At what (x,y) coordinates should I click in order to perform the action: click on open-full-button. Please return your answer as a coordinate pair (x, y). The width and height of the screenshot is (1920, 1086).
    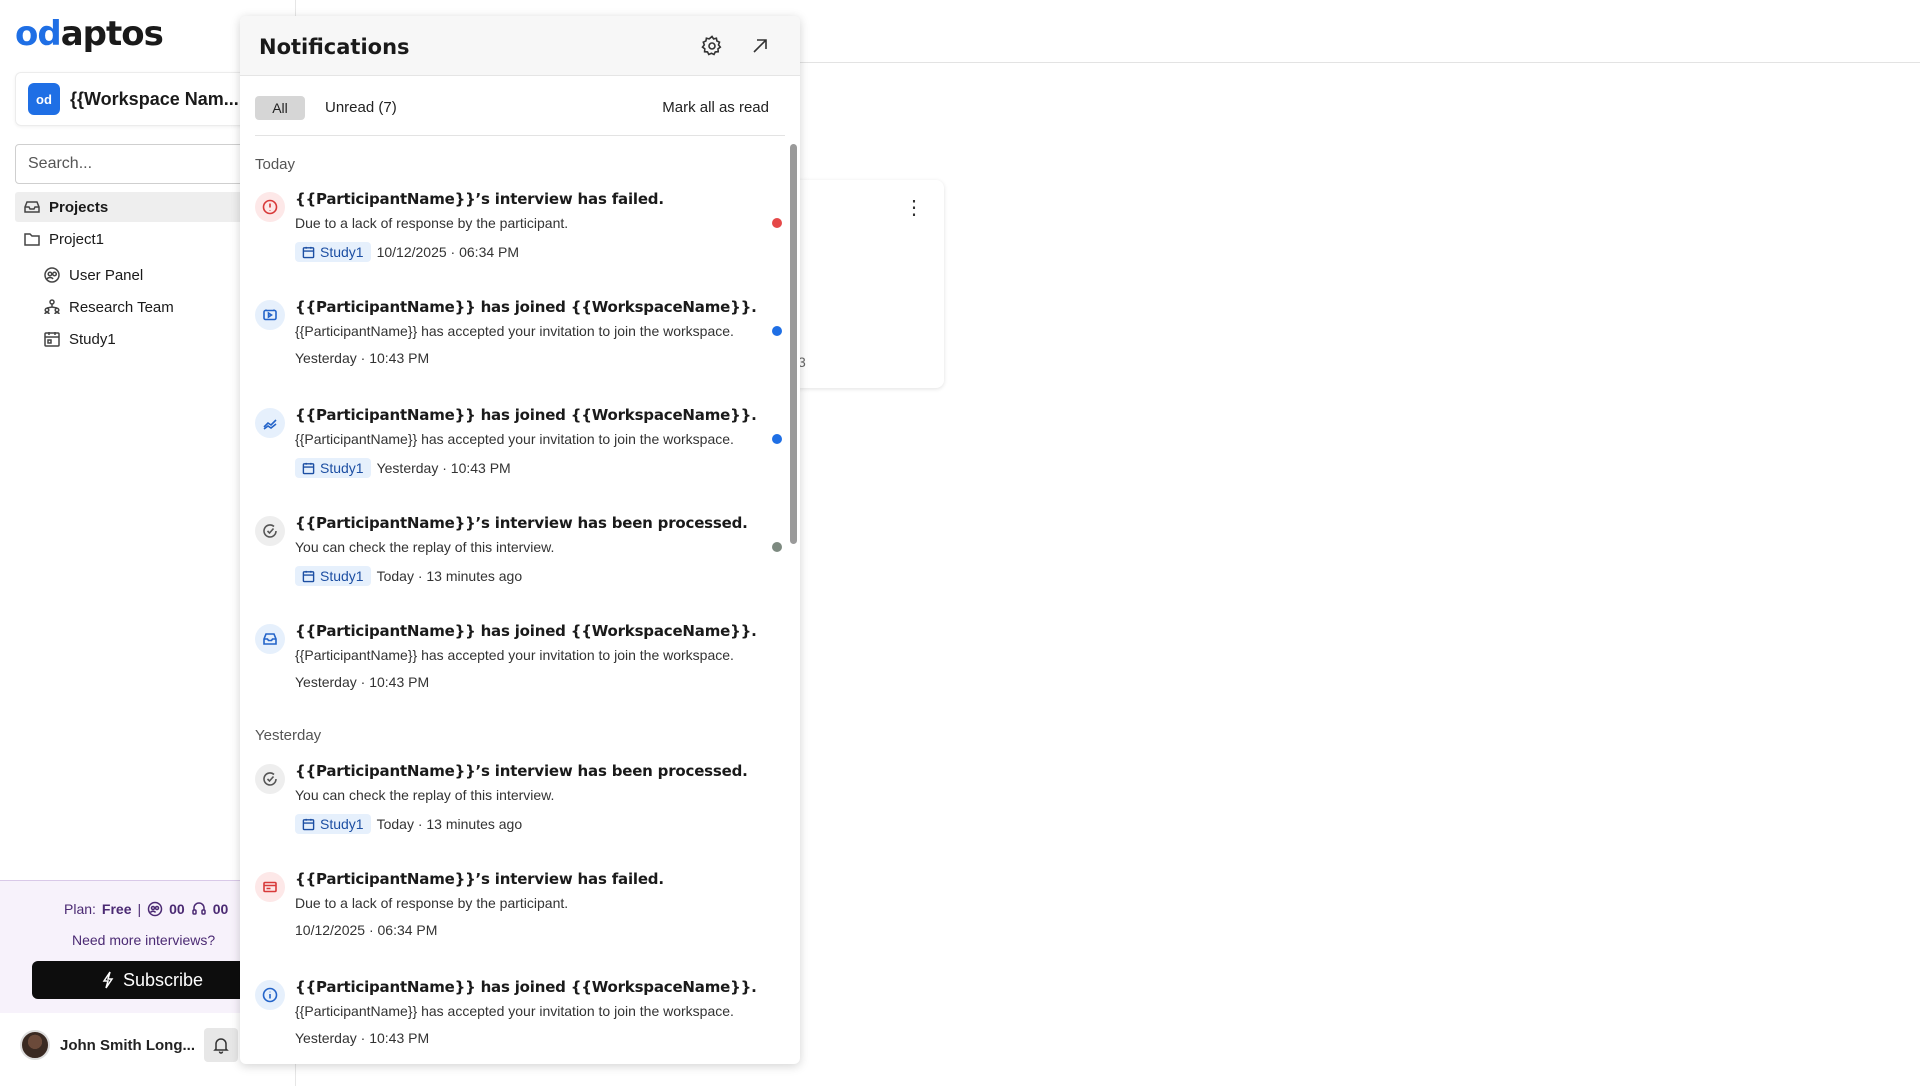
    Looking at the image, I should click on (760, 46).